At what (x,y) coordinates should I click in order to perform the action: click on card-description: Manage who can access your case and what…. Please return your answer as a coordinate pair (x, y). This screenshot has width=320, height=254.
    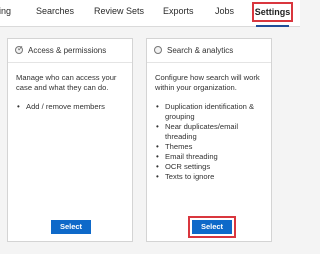
    Looking at the image, I should click on (66, 82).